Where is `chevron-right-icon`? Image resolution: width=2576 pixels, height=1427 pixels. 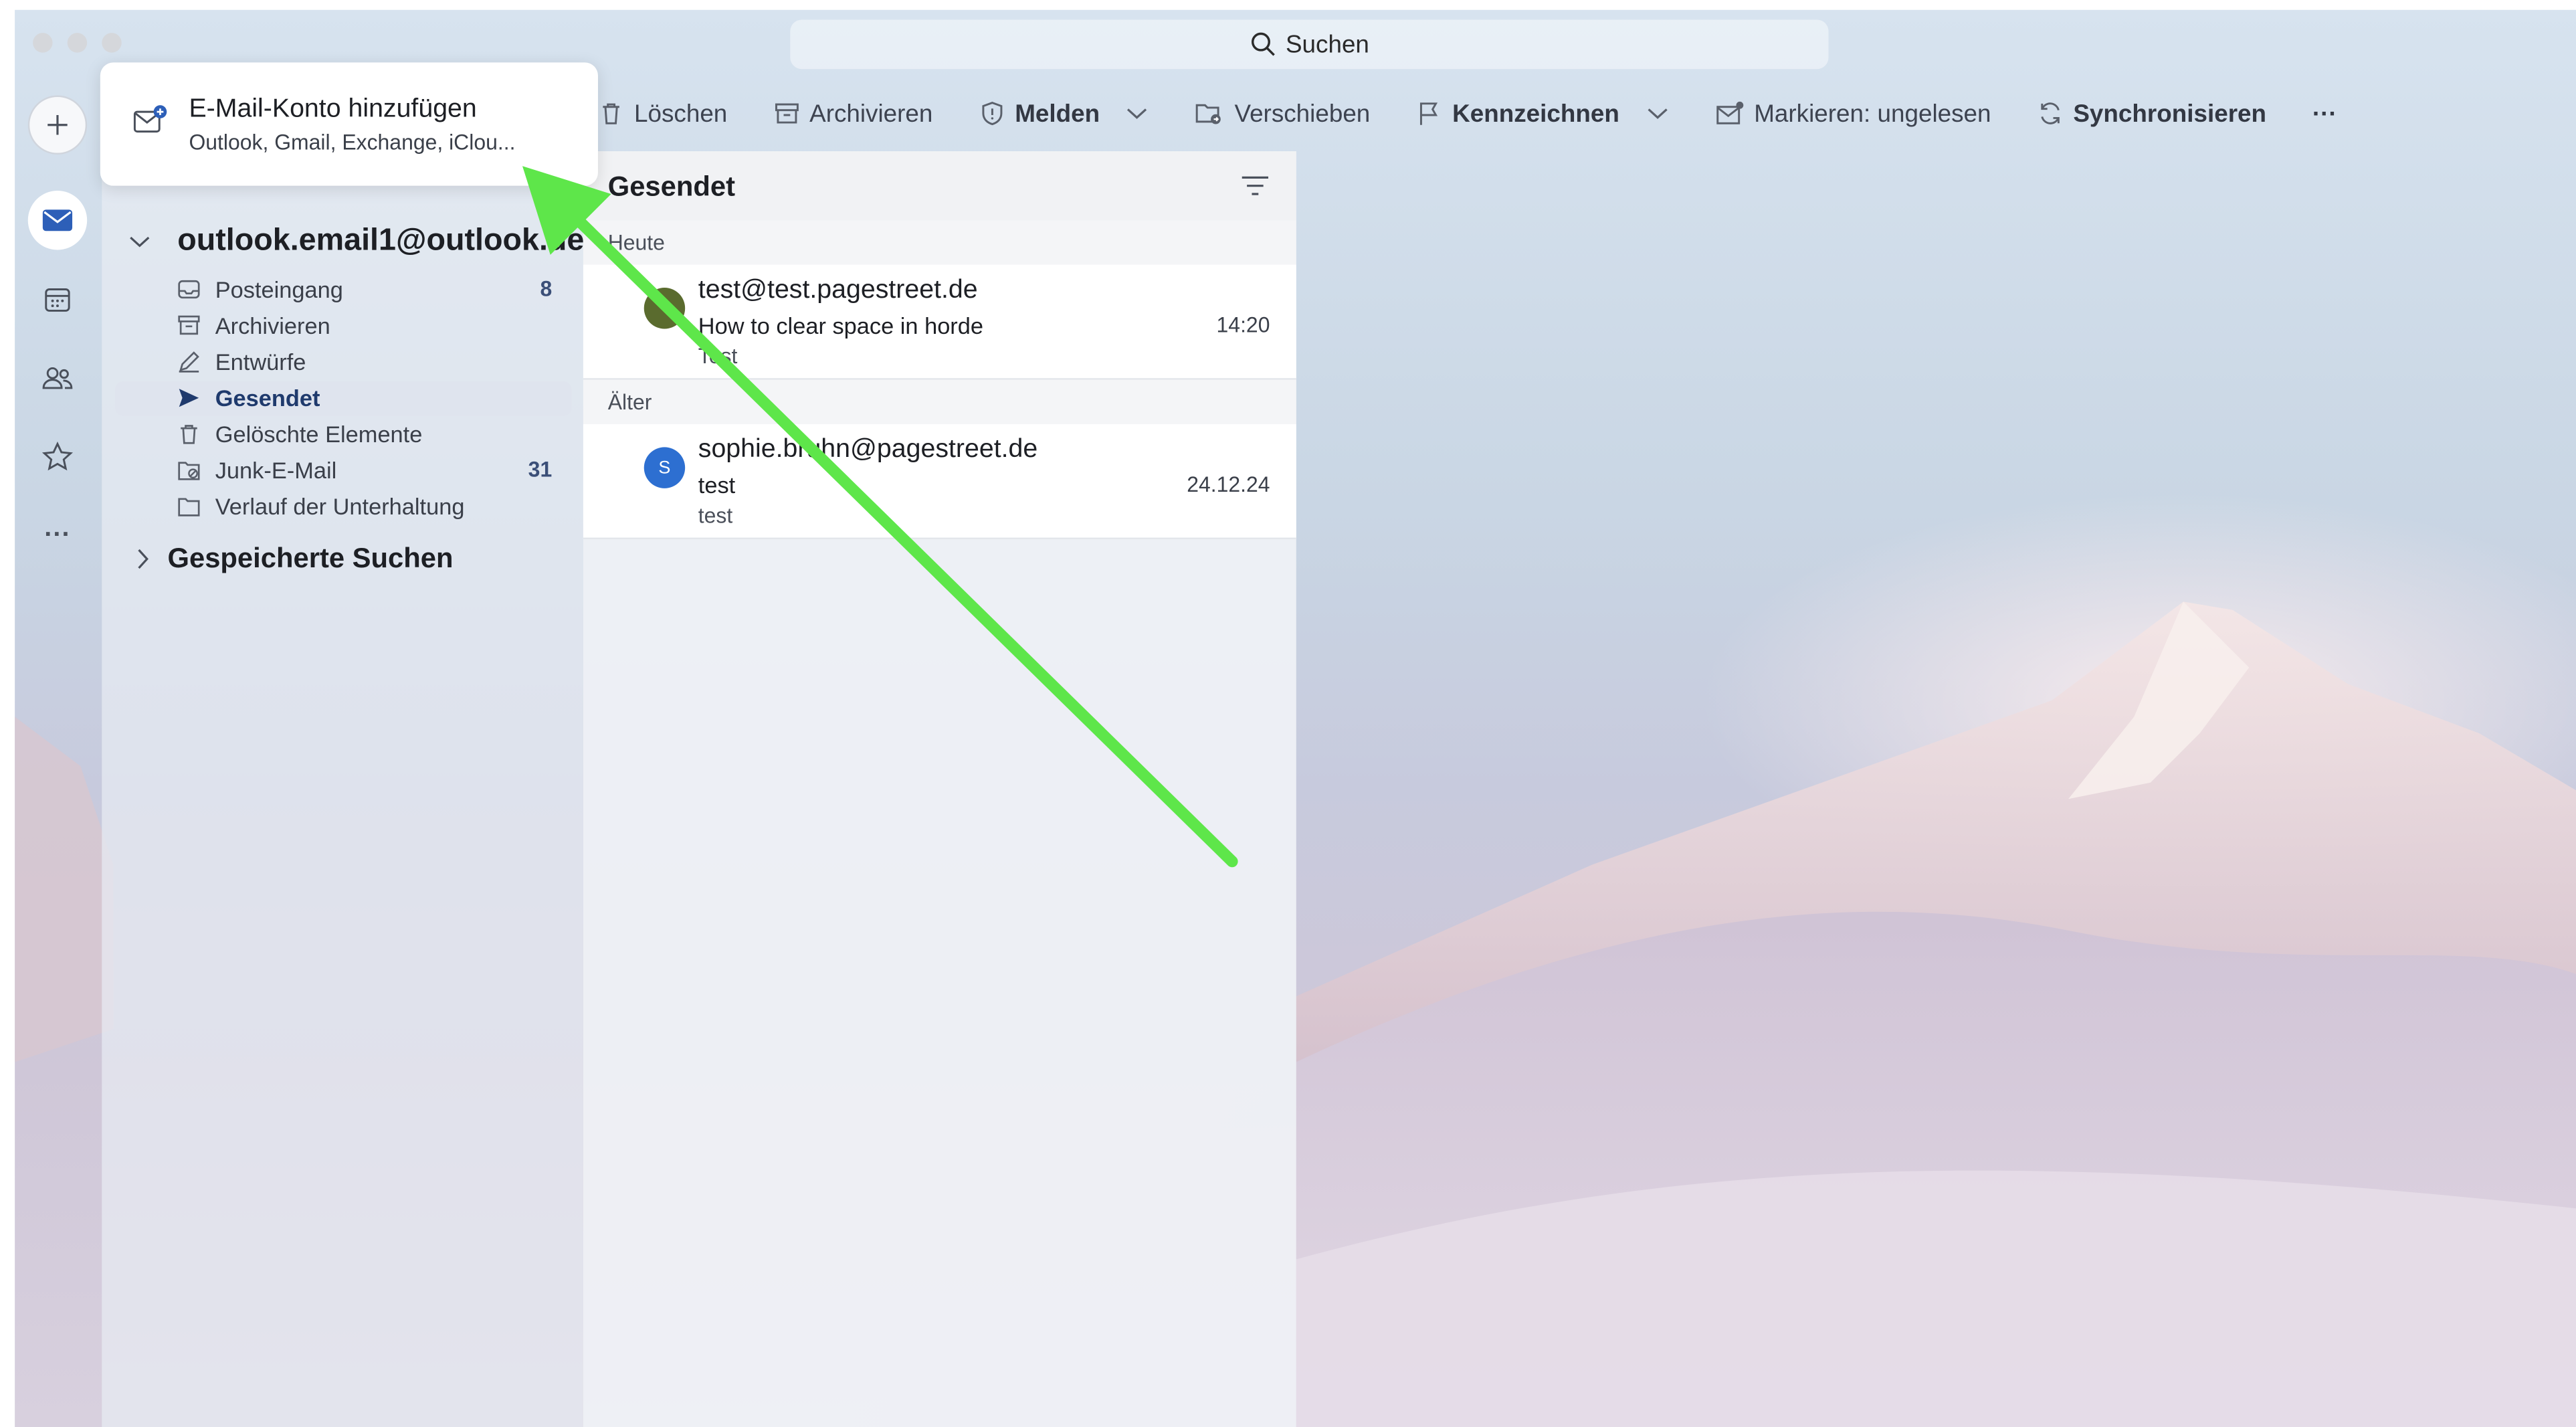
chevron-right-icon is located at coordinates (143, 559).